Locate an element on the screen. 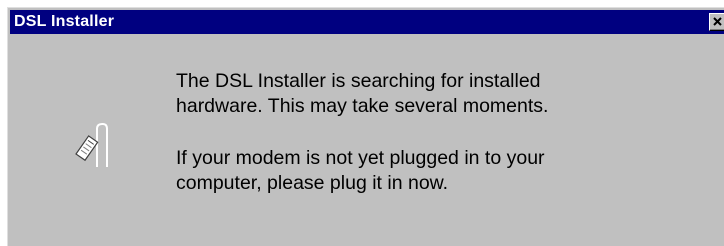  message-line: computer, please plug it in now. is located at coordinates (312, 183).